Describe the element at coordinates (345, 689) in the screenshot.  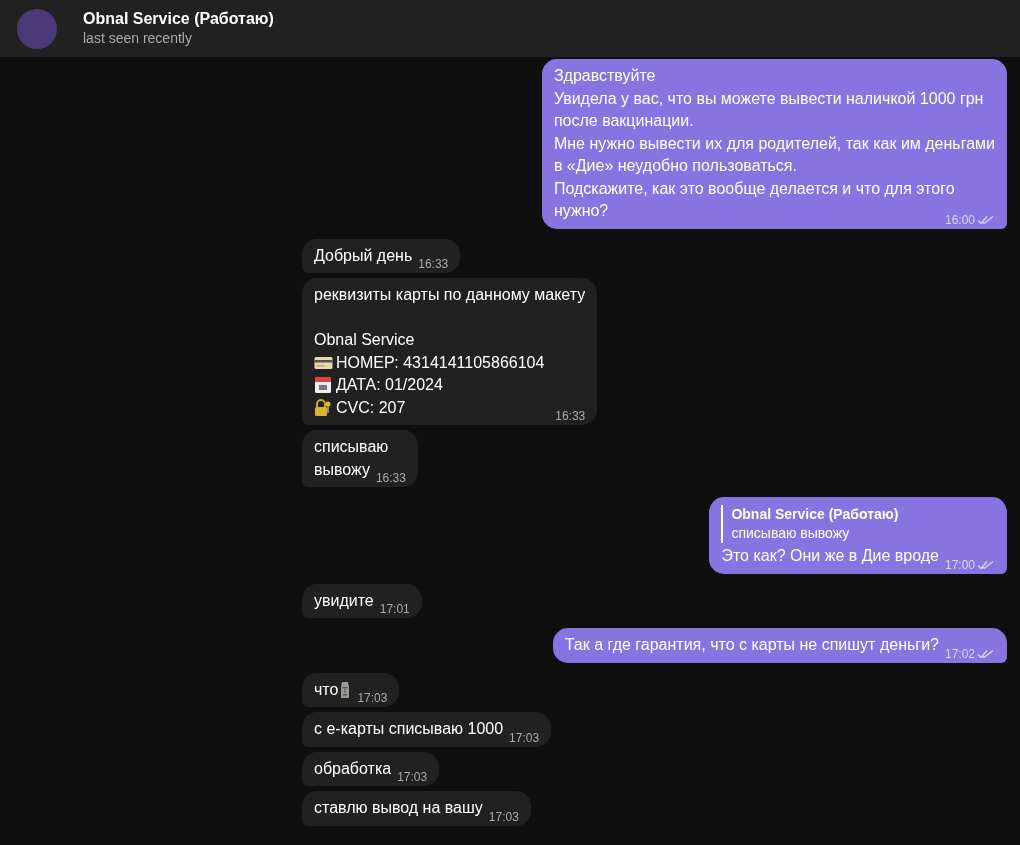
I see `moai-emoji-icon` at that location.